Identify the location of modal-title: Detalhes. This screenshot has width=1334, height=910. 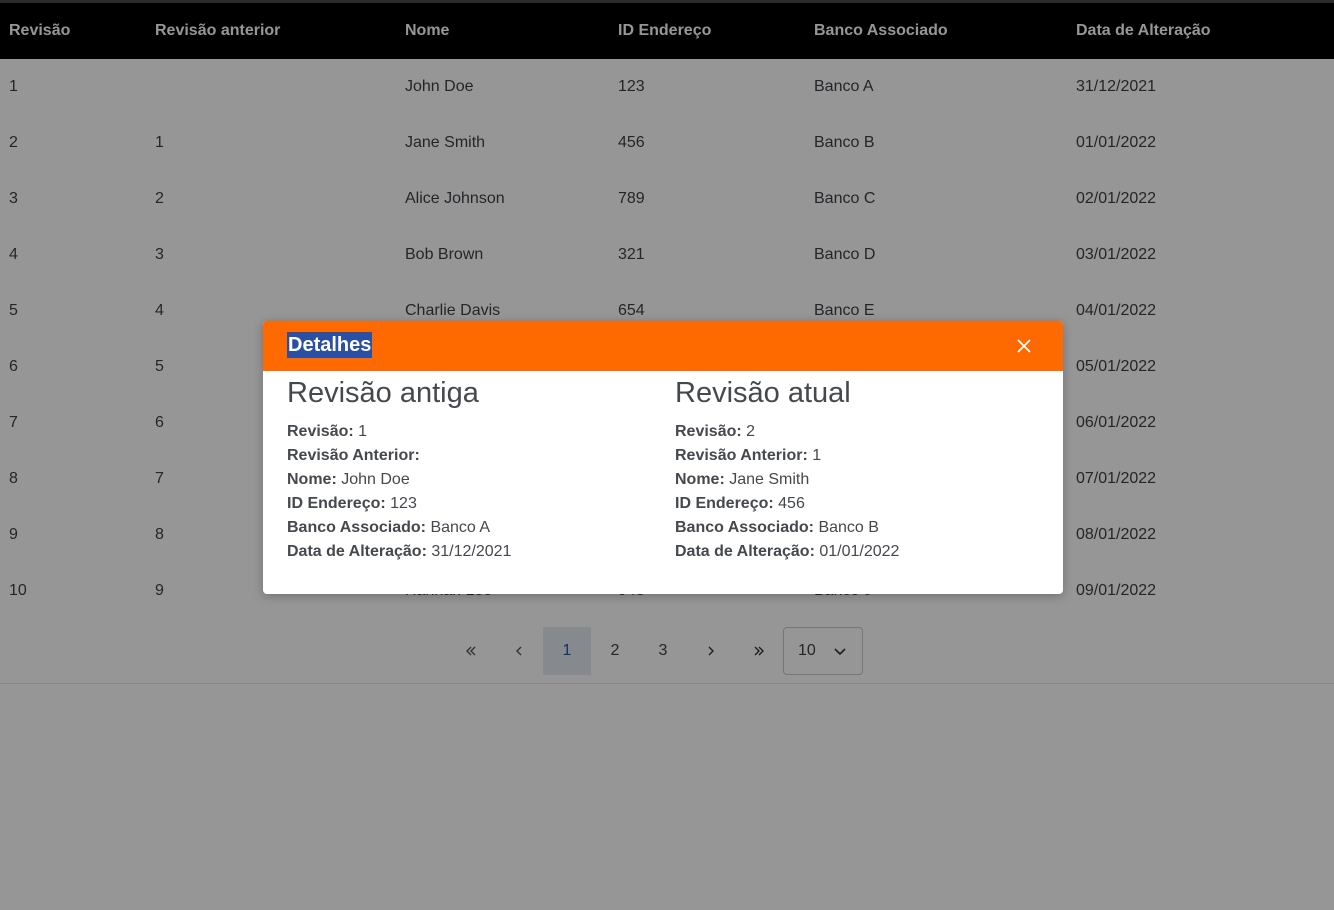
(330, 345).